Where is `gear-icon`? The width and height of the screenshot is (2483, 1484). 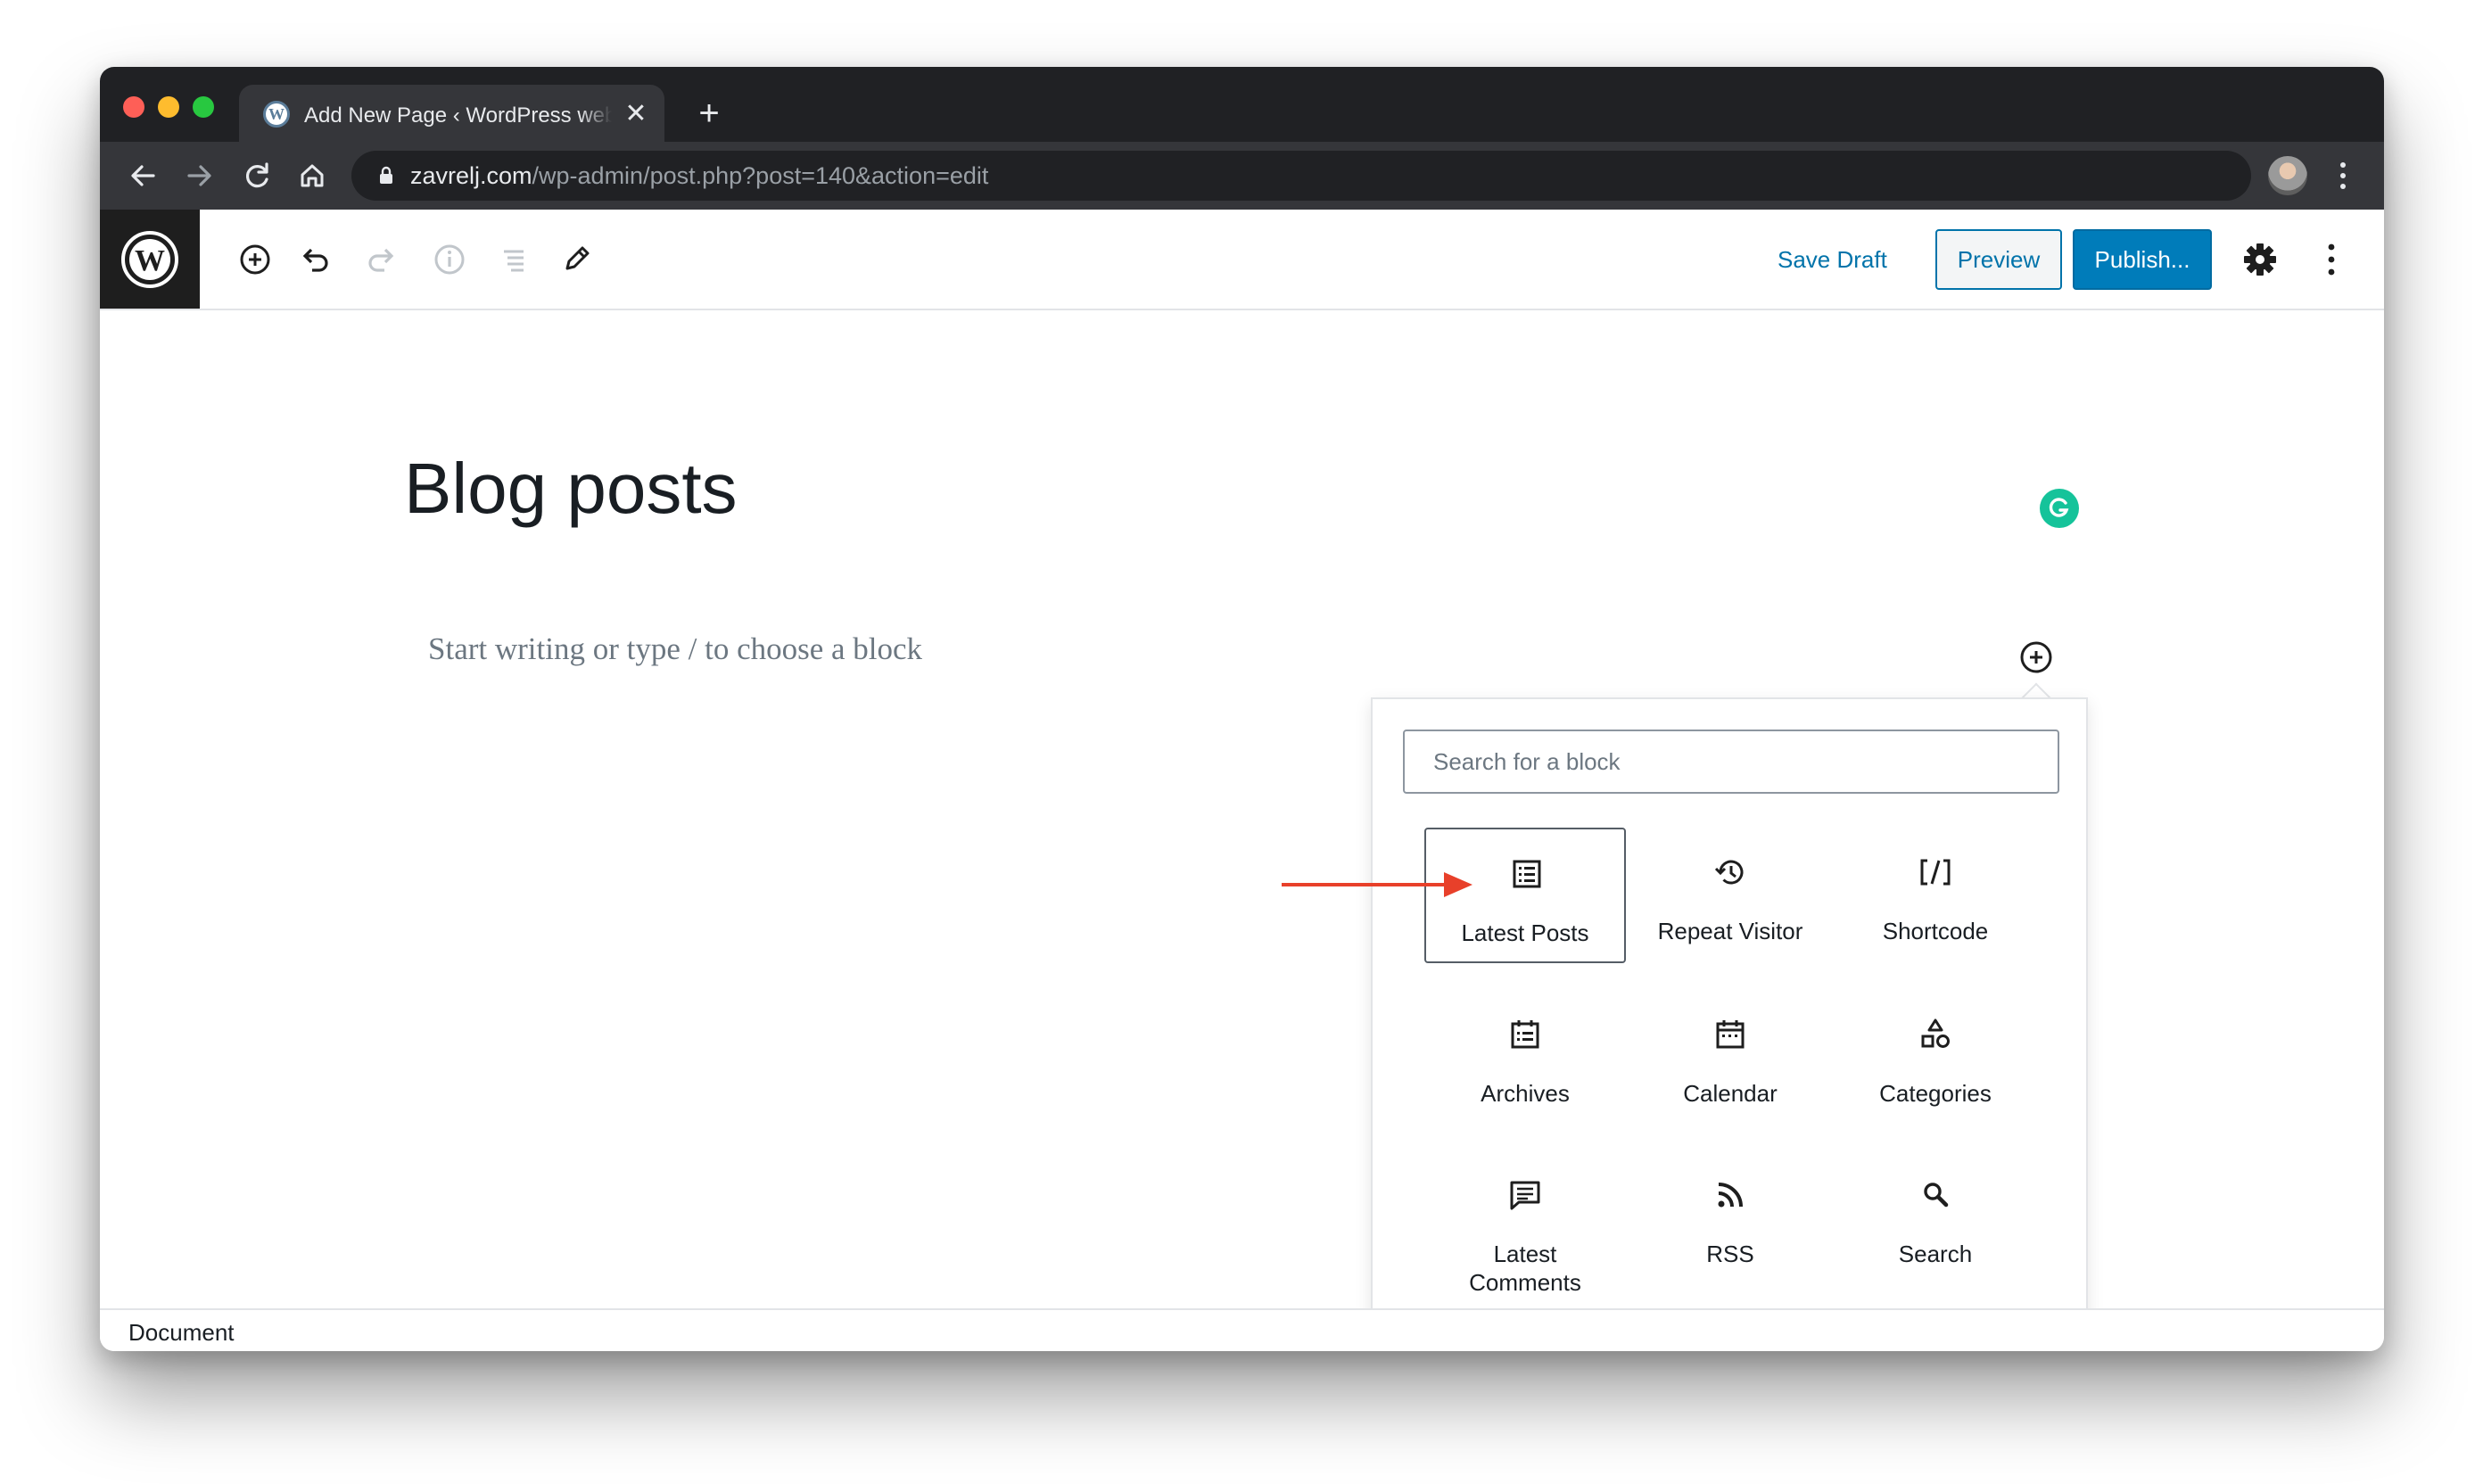
gear-icon is located at coordinates (2260, 259).